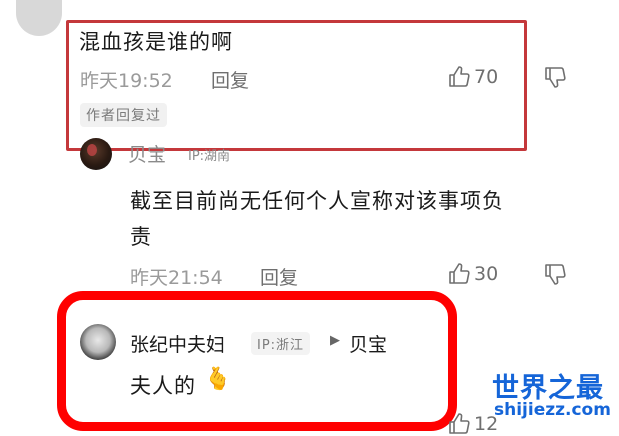  What do you see at coordinates (39, 18) in the screenshot?
I see `avatar-top` at bounding box center [39, 18].